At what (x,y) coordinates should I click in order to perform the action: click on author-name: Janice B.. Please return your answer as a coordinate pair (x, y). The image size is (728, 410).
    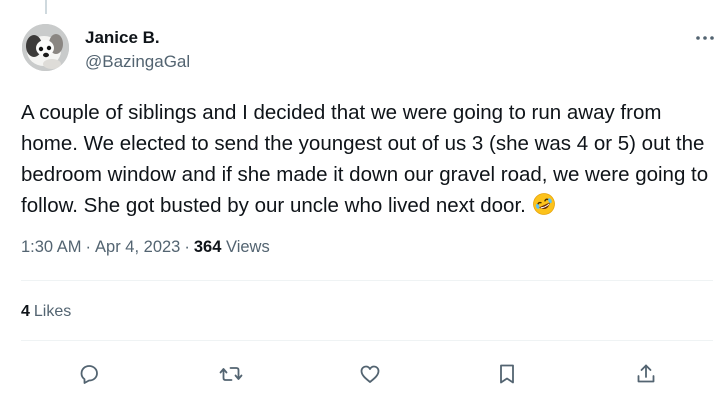
    Looking at the image, I should click on (122, 38).